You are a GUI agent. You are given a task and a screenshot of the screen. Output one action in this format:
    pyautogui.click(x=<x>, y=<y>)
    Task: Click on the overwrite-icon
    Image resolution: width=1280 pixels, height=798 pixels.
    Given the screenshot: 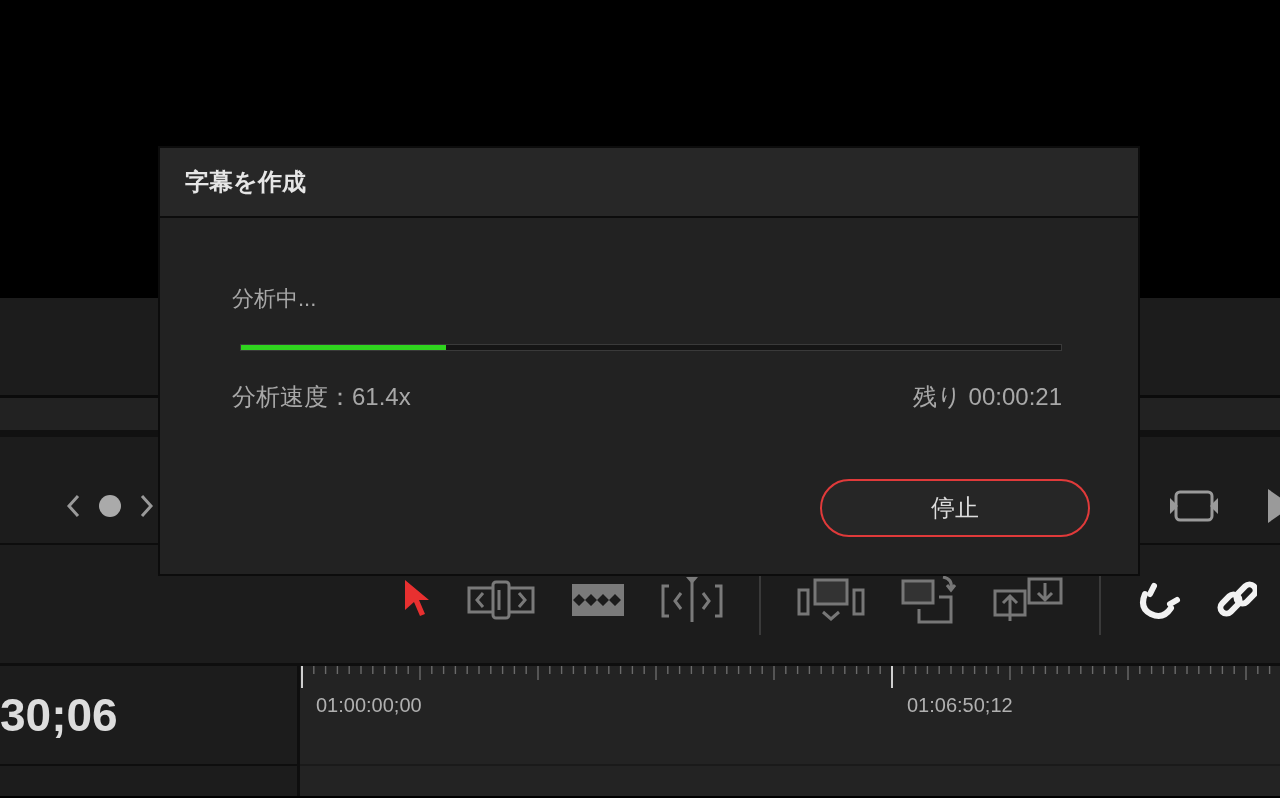 What is the action you would take?
    pyautogui.click(x=831, y=600)
    